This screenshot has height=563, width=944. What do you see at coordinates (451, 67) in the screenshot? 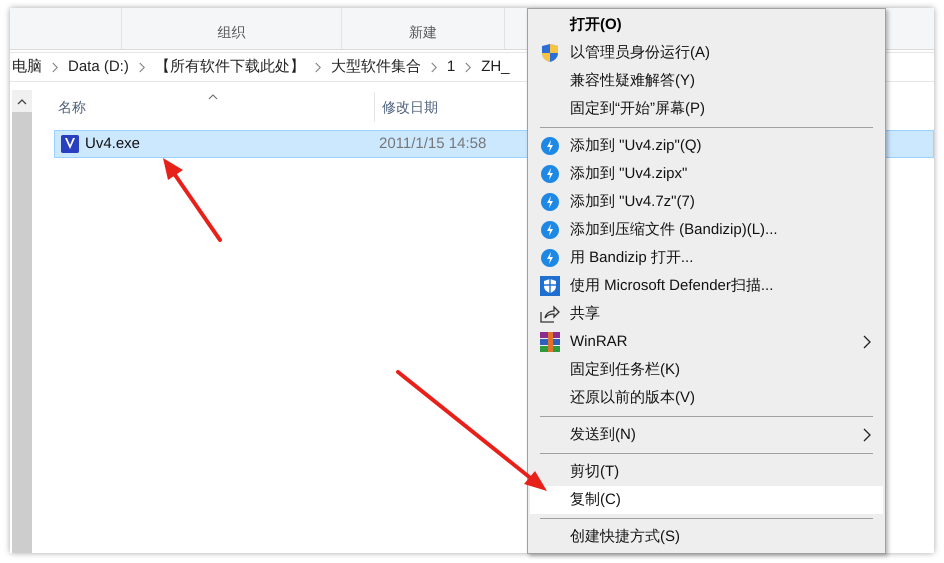
I see `breadcrumb-item: 1` at bounding box center [451, 67].